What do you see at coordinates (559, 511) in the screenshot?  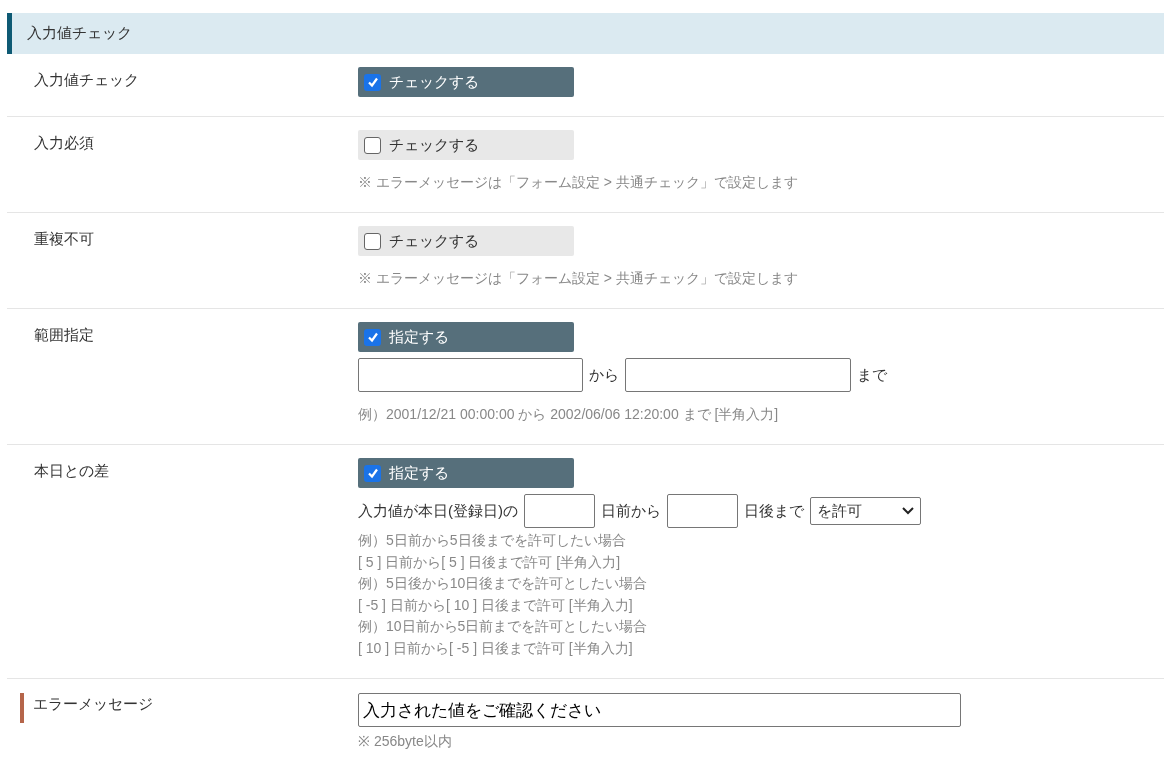 I see `days-before-field` at bounding box center [559, 511].